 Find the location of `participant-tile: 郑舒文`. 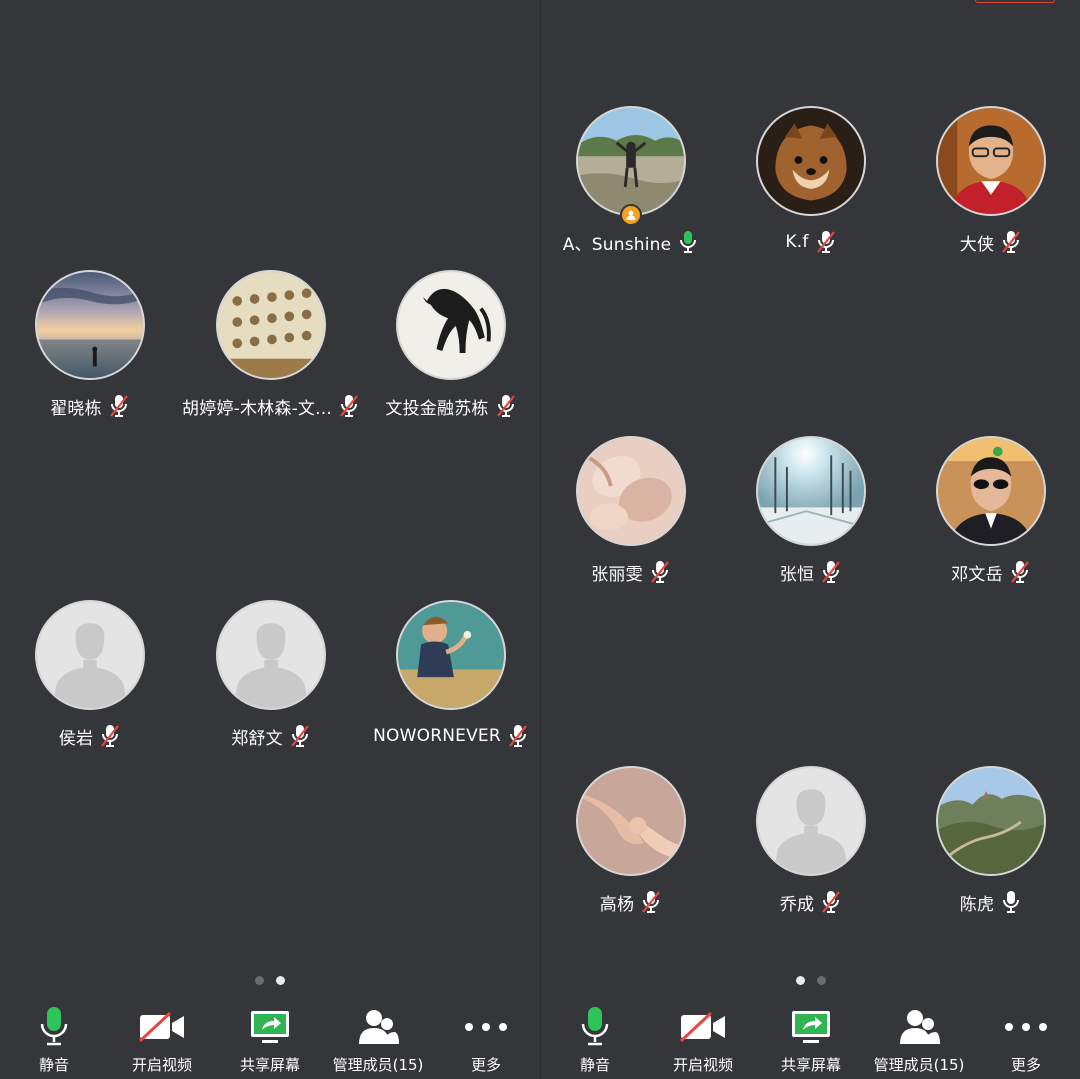

participant-tile: 郑舒文 is located at coordinates (271, 680).